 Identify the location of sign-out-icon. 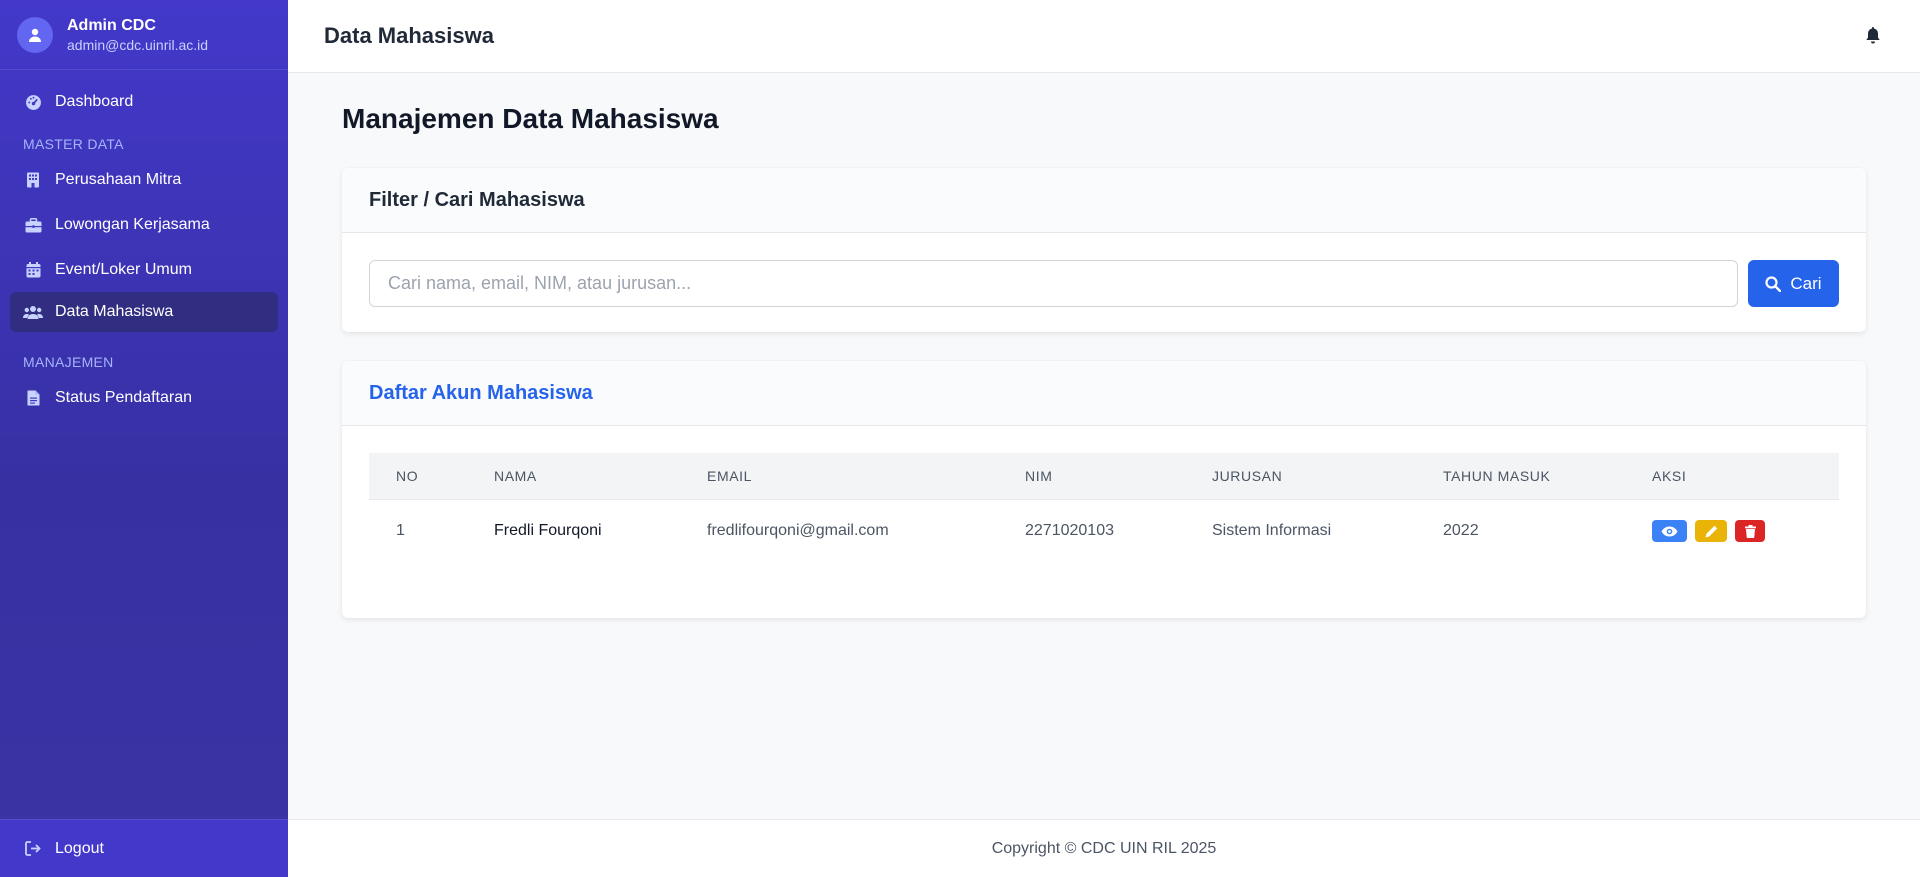
(33, 849).